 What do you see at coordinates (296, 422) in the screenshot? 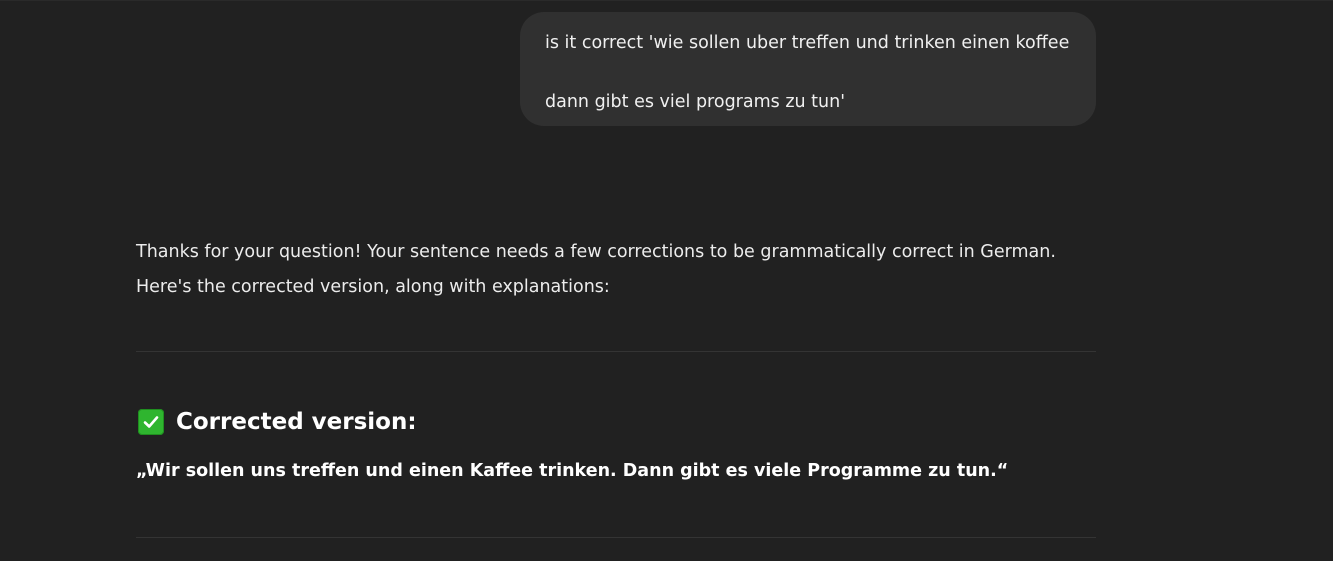
I see `section-title: Corrected version:` at bounding box center [296, 422].